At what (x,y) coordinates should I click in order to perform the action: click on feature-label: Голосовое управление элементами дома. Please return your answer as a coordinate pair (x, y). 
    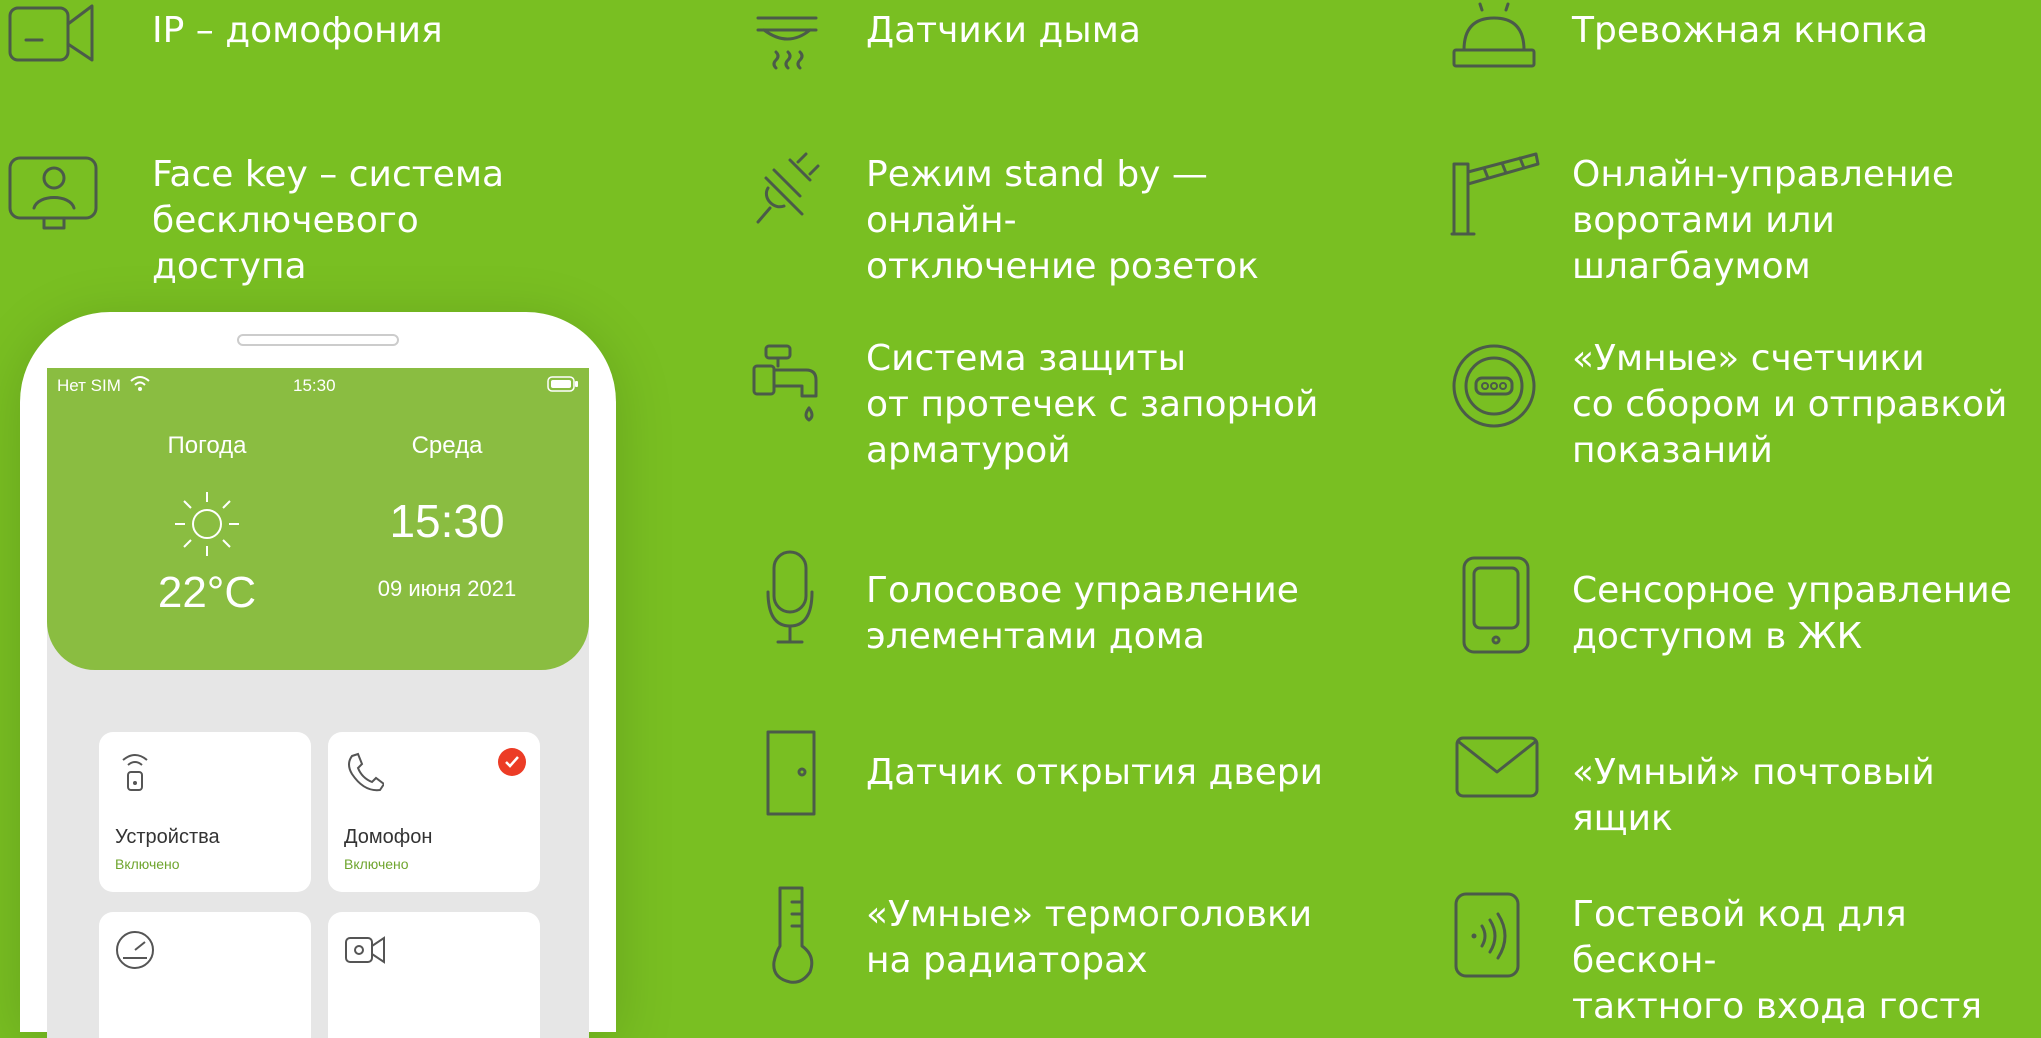
    Looking at the image, I should click on (1082, 613).